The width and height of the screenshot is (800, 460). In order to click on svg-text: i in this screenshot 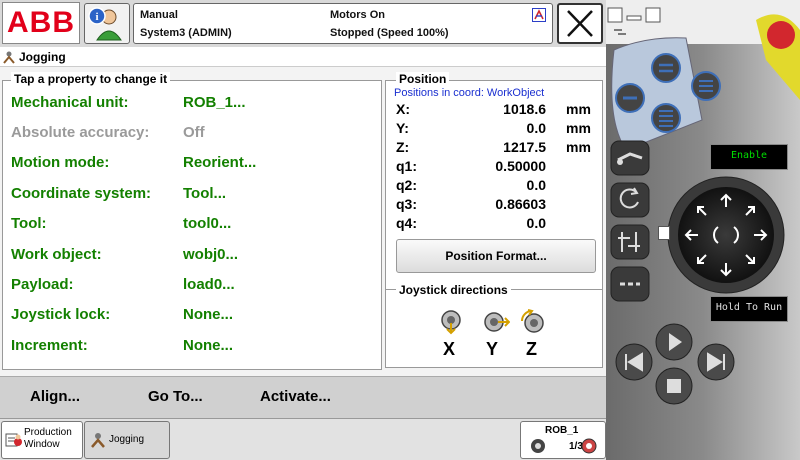, I will do `click(96, 17)`.